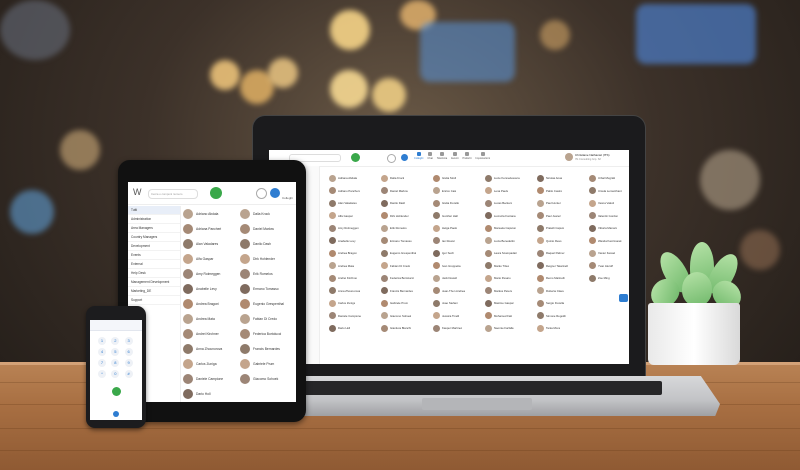 The height and width of the screenshot is (470, 800). I want to click on contact-card: Kasper Martinez, so click(457, 328).